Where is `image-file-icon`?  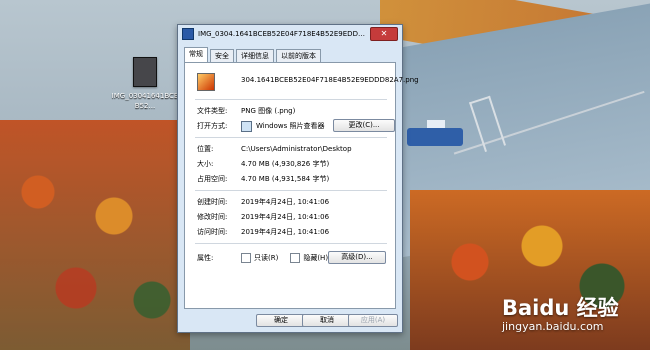
image-file-icon is located at coordinates (145, 72).